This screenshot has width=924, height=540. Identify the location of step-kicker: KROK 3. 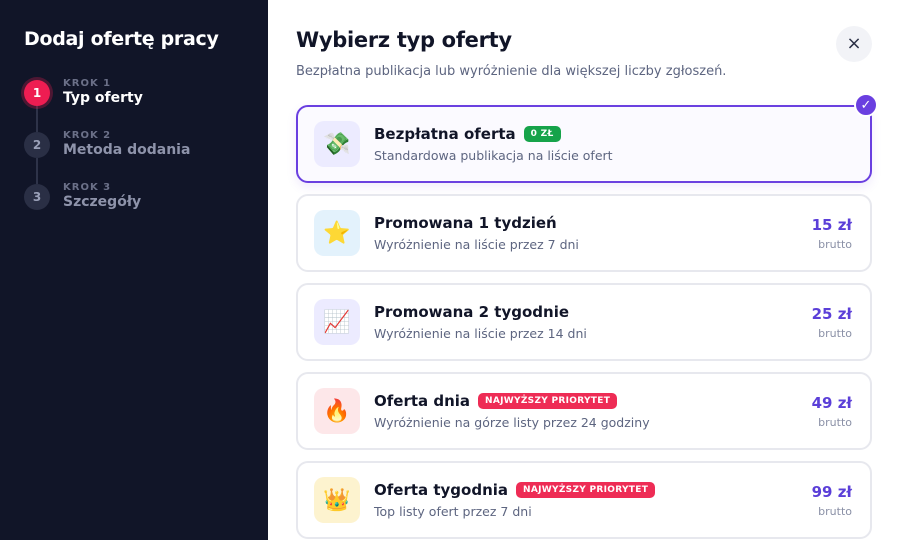
(87, 187).